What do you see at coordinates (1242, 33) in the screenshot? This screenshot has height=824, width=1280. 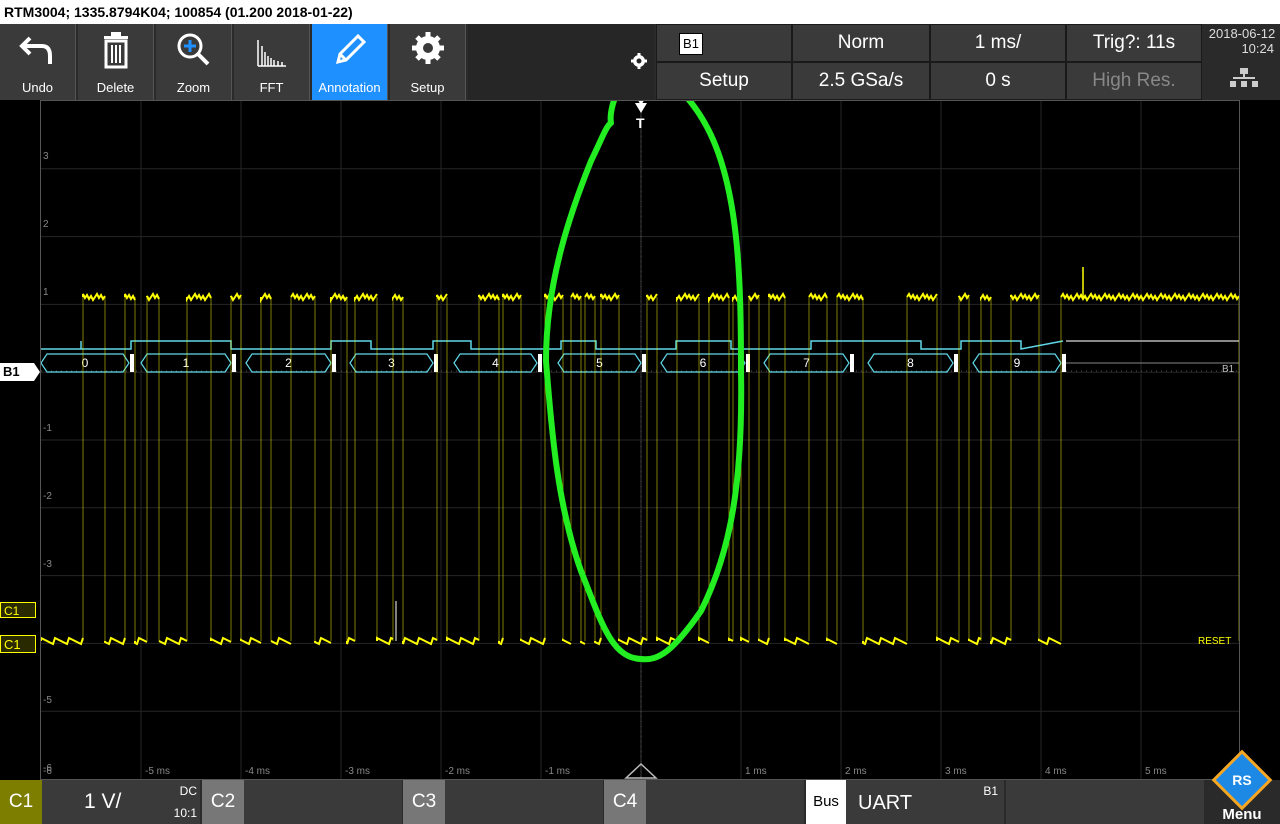 I see `date-text: 2018-06-12` at bounding box center [1242, 33].